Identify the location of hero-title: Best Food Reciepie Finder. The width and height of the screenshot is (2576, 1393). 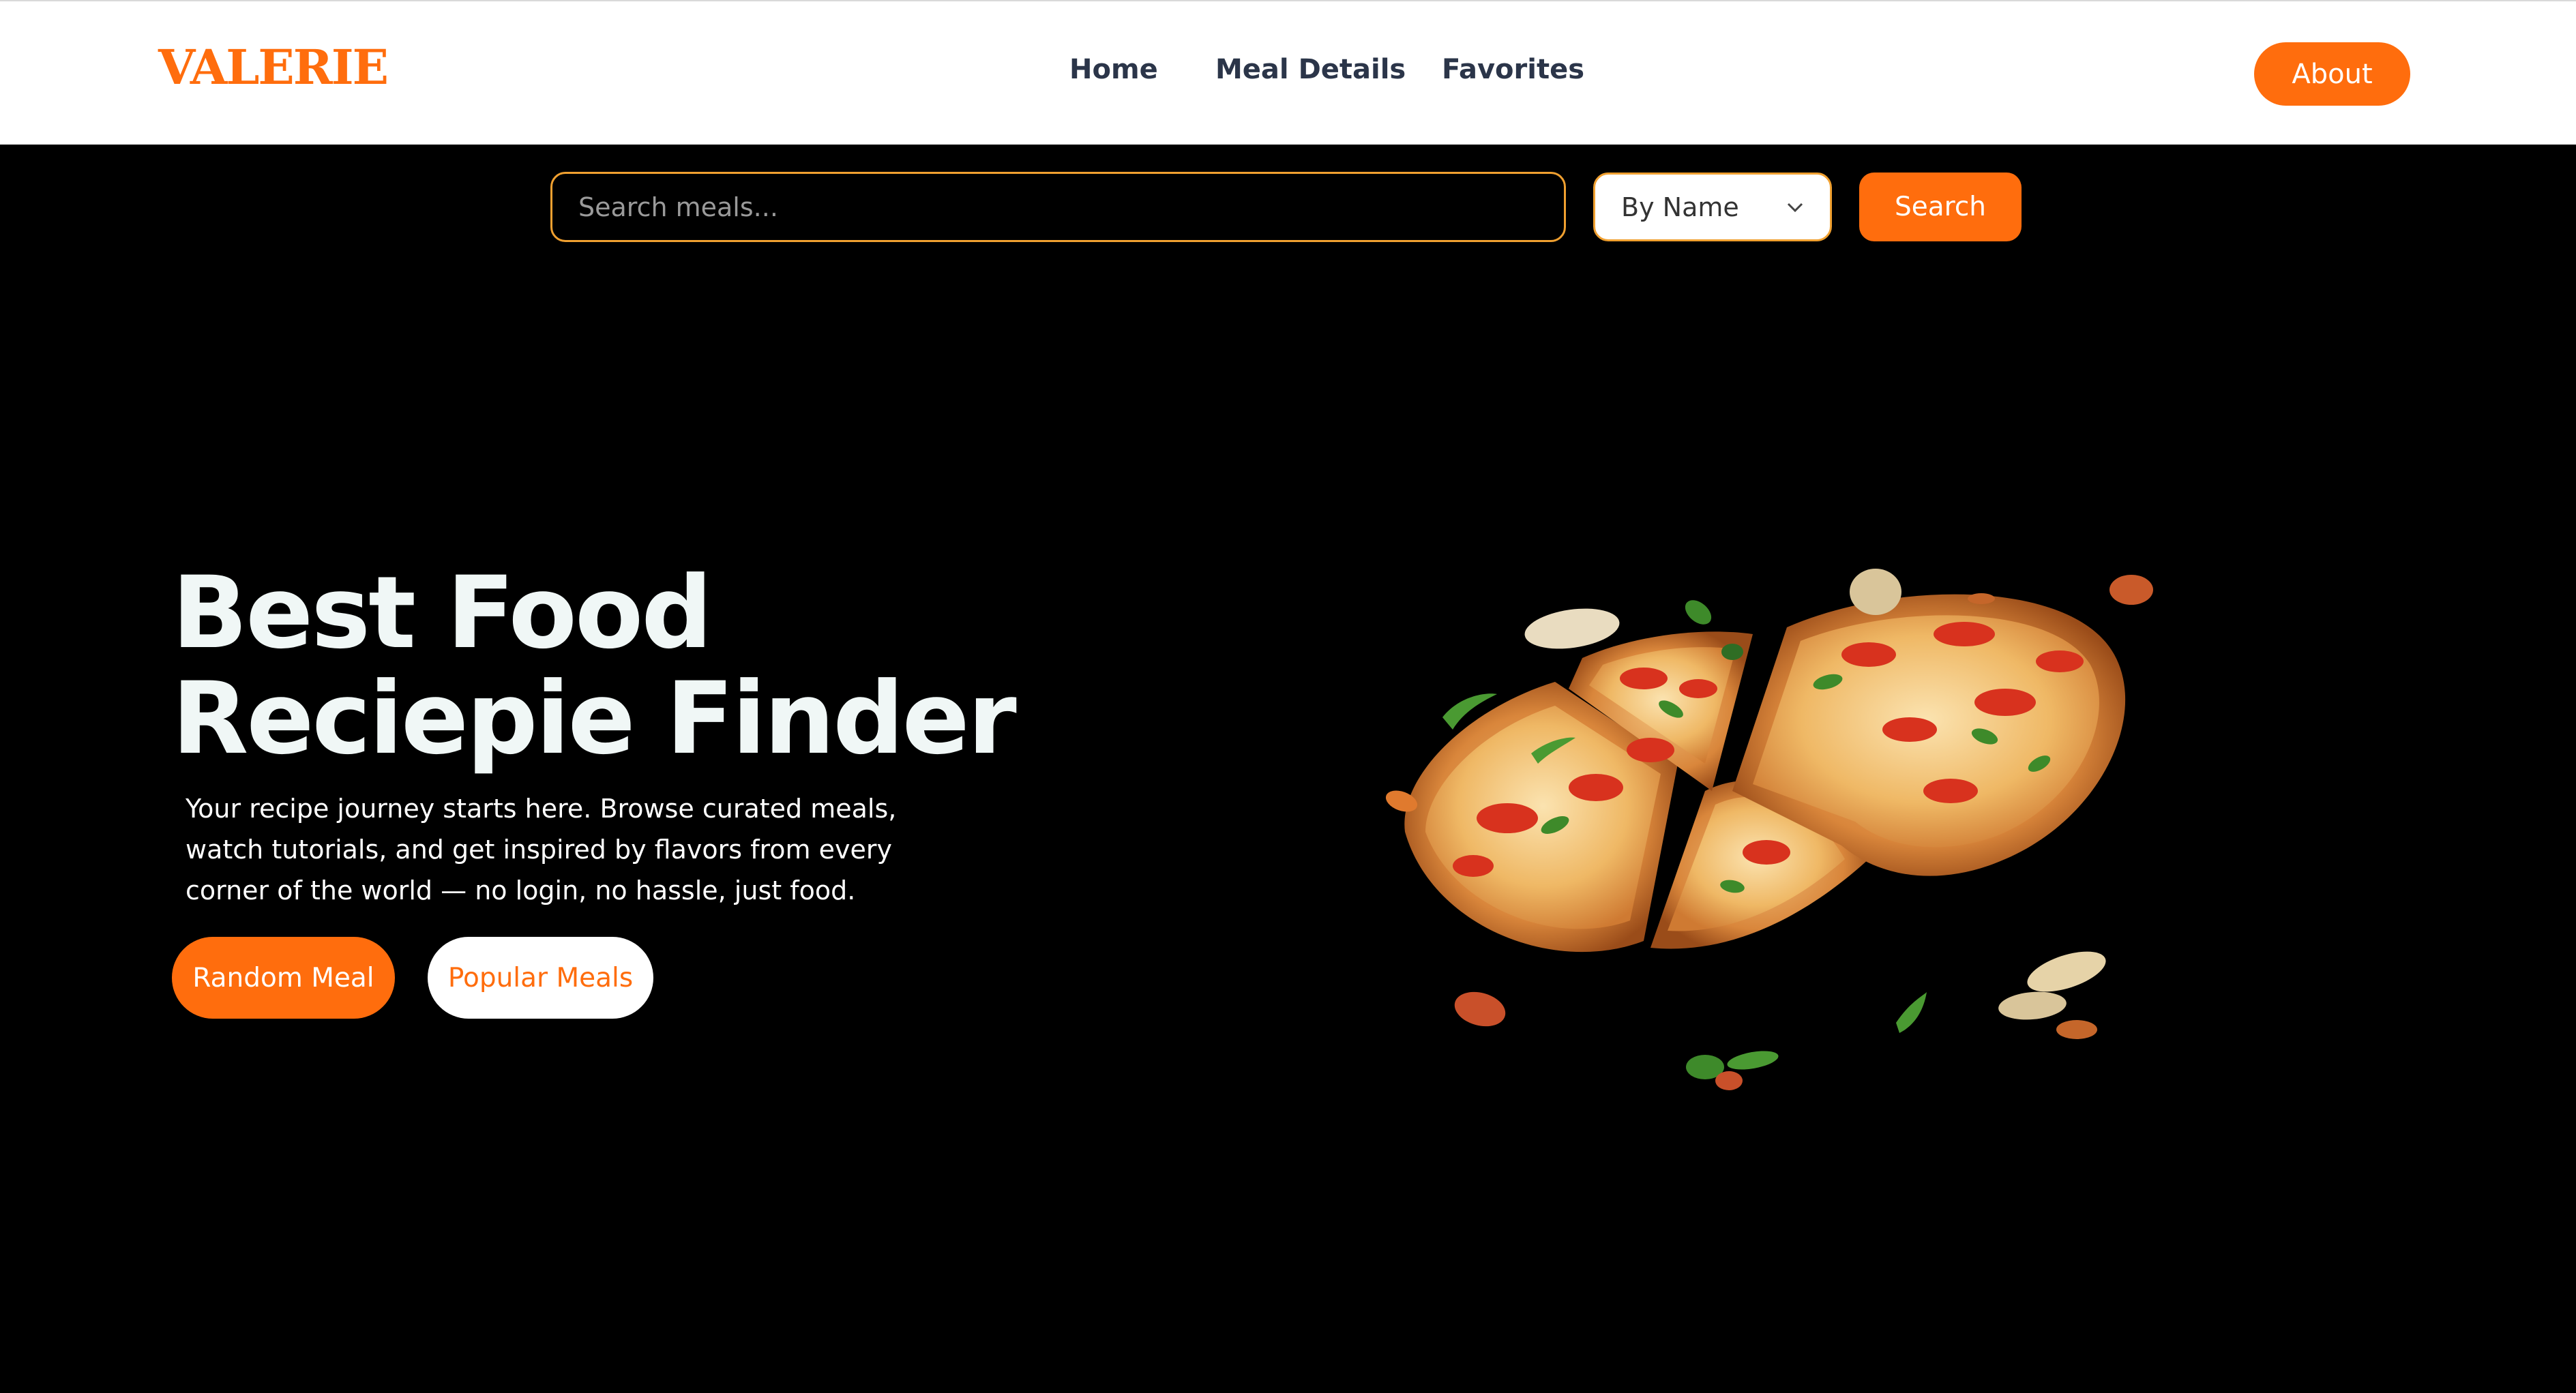
(594, 666).